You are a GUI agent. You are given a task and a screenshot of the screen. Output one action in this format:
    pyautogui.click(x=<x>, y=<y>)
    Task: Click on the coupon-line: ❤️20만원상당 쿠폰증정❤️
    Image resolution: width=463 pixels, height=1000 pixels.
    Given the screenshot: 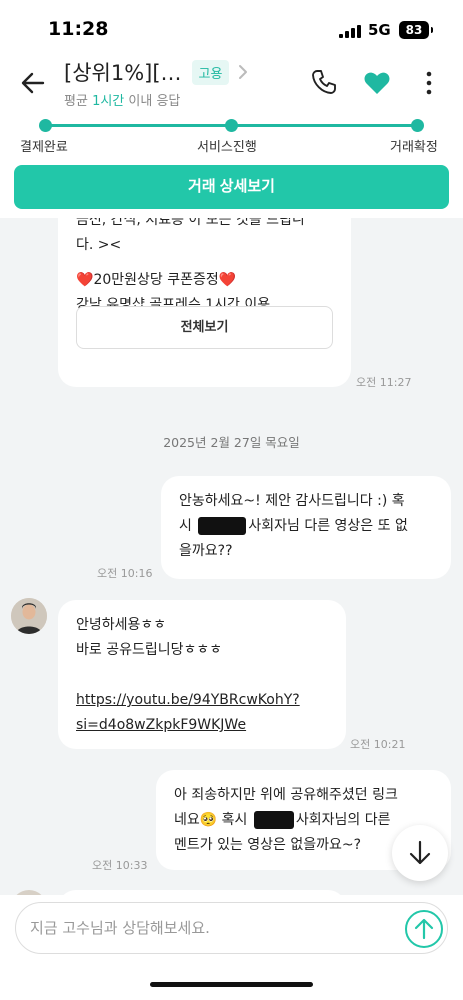 What is the action you would take?
    pyautogui.click(x=204, y=280)
    